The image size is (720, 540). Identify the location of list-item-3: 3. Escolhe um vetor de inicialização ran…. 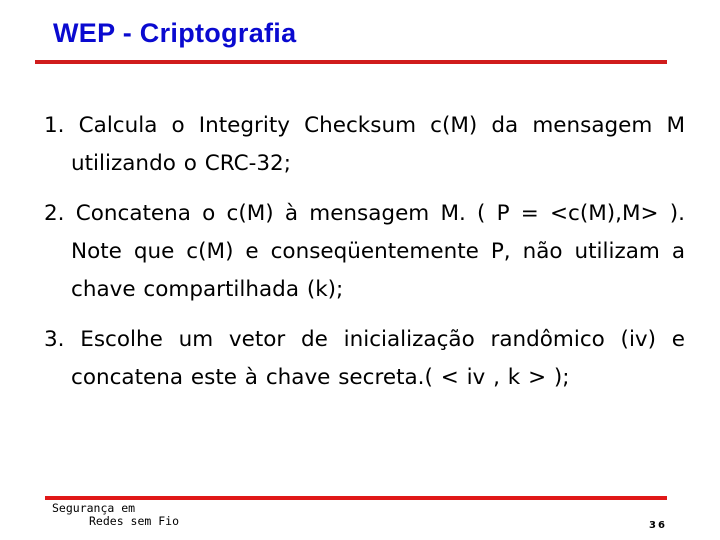
(364, 358).